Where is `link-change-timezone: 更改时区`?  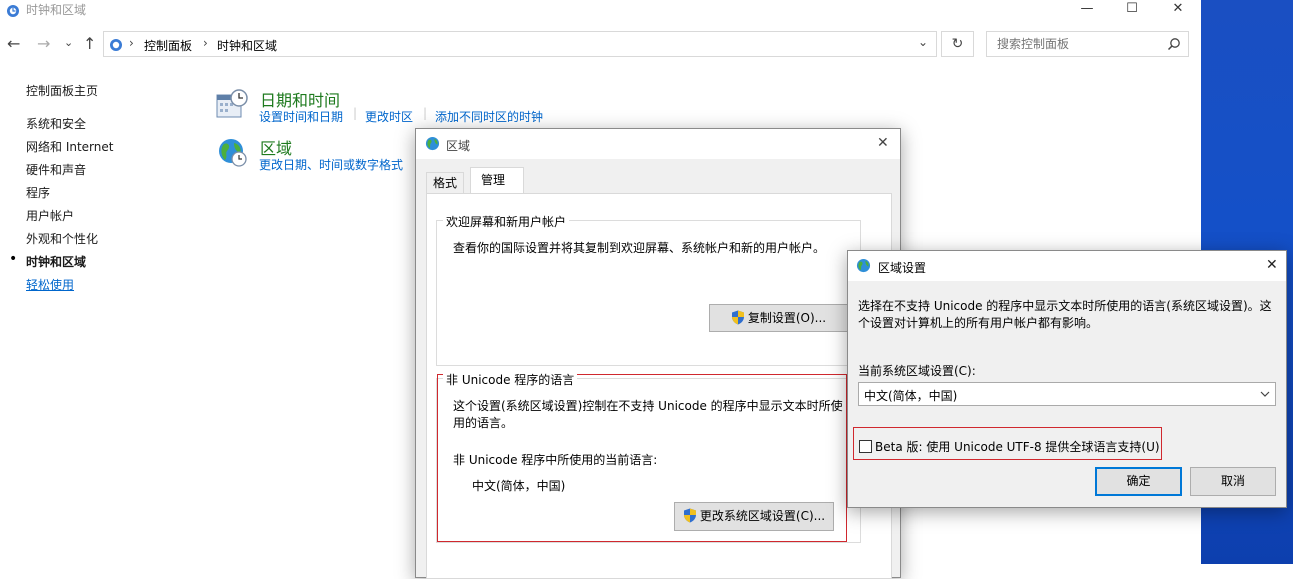
link-change-timezone: 更改时区 is located at coordinates (389, 116).